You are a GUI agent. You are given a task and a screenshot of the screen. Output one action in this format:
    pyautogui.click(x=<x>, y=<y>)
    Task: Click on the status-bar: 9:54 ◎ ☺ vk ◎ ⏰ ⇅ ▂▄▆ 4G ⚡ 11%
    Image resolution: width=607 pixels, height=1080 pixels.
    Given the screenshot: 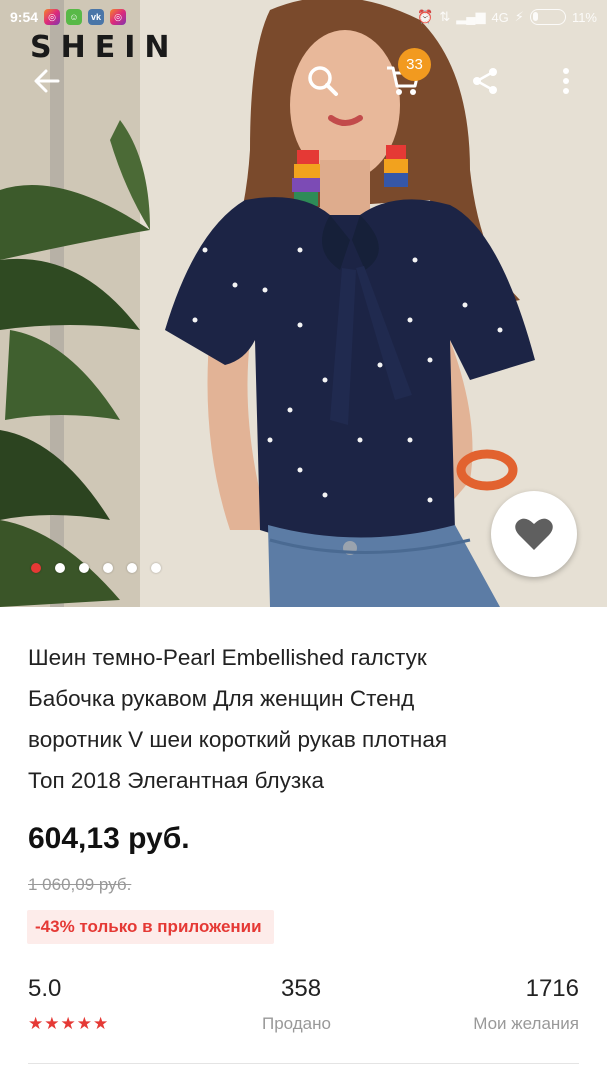 What is the action you would take?
    pyautogui.click(x=303, y=17)
    